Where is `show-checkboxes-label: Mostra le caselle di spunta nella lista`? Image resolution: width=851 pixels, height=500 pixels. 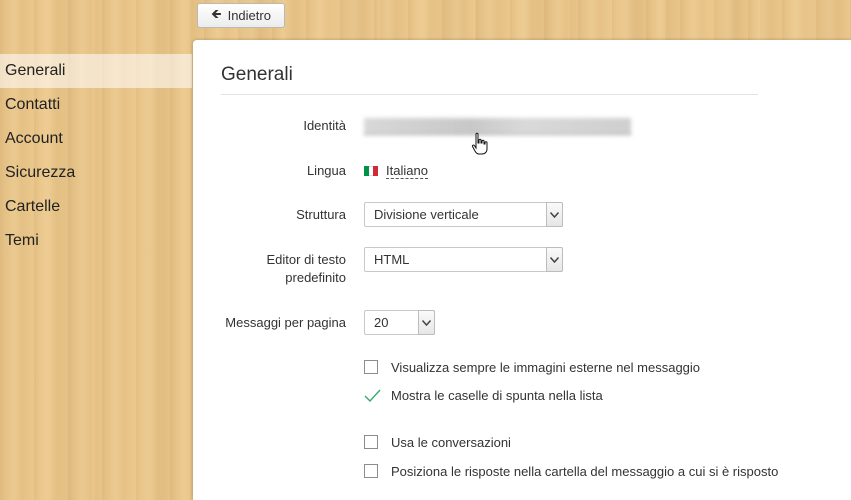
show-checkboxes-label: Mostra le caselle di spunta nella lista is located at coordinates (497, 395).